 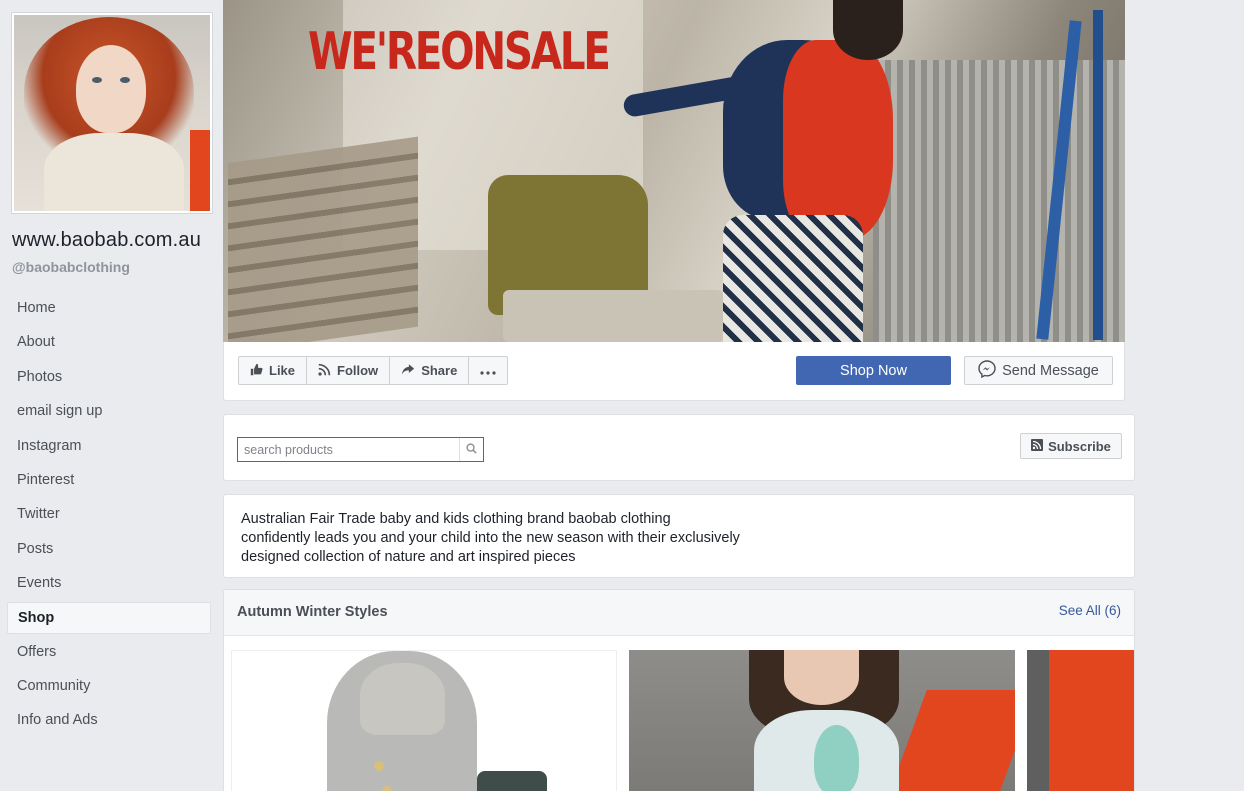 What do you see at coordinates (109, 480) in the screenshot?
I see `nav-item-pinterest: Pinterest` at bounding box center [109, 480].